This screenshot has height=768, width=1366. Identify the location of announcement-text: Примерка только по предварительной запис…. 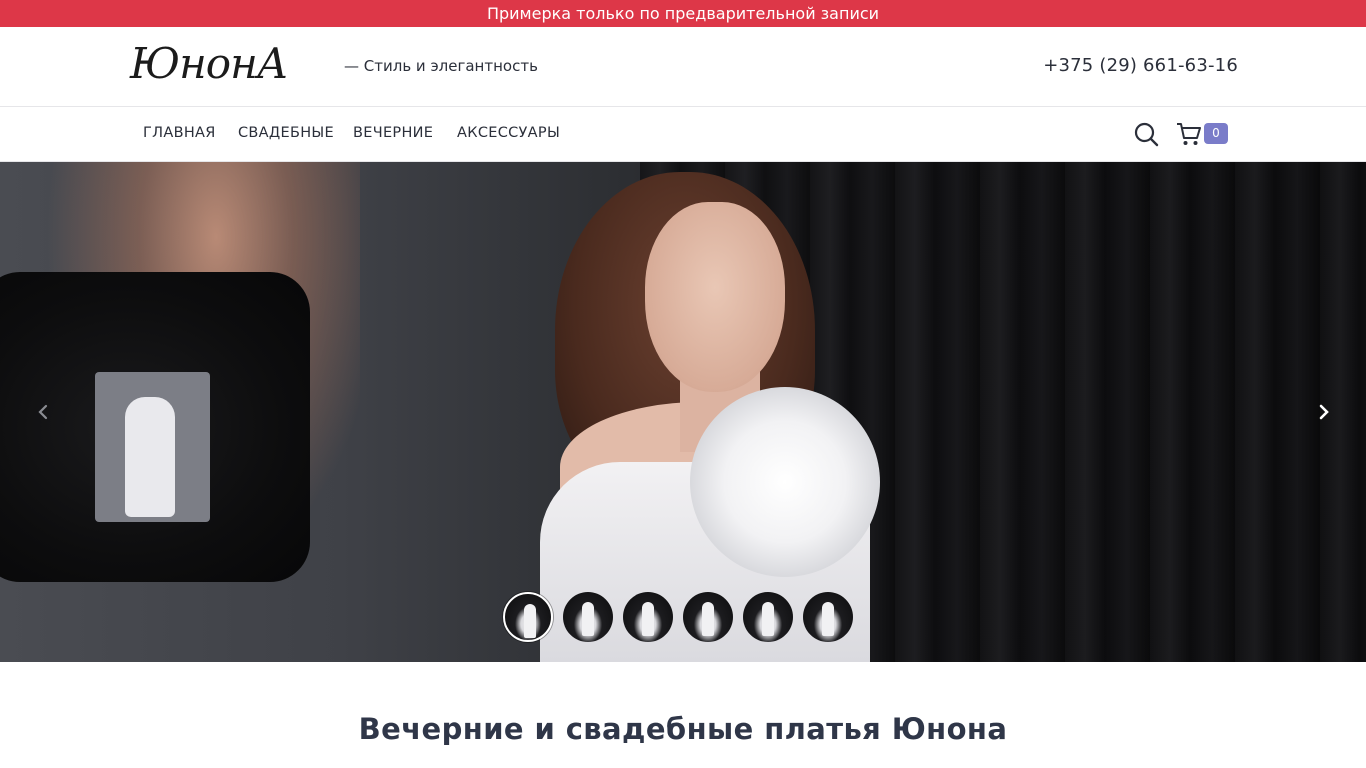
(683, 13).